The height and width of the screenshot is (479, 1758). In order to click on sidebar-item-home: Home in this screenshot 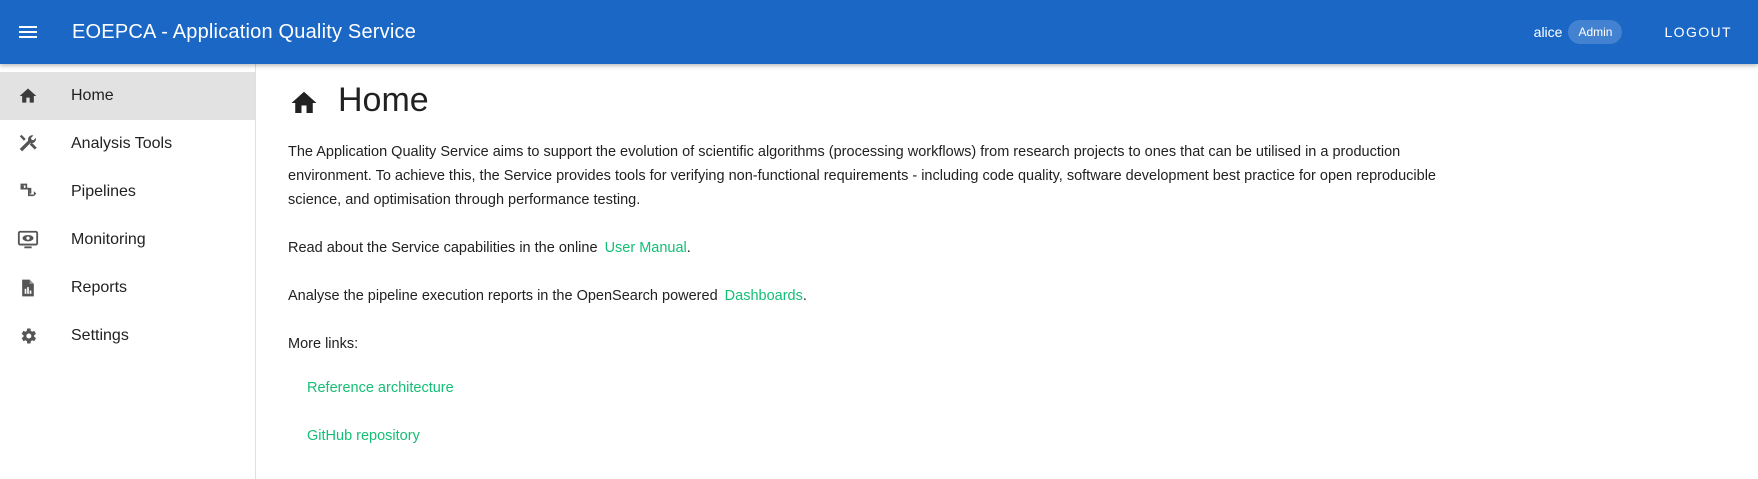, I will do `click(127, 96)`.